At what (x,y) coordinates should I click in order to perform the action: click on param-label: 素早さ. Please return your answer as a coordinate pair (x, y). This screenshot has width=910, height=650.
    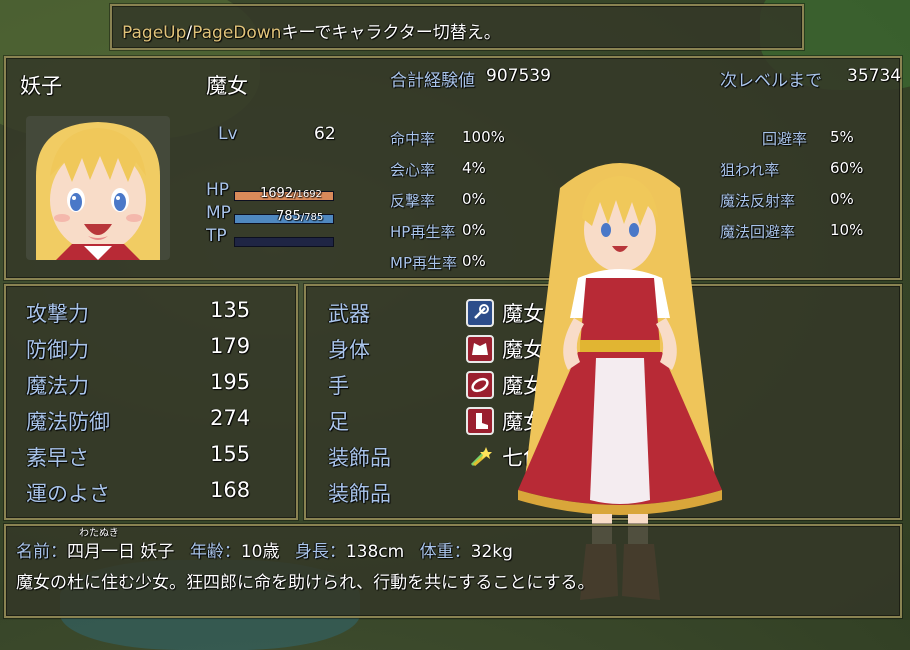
    Looking at the image, I should click on (57, 458).